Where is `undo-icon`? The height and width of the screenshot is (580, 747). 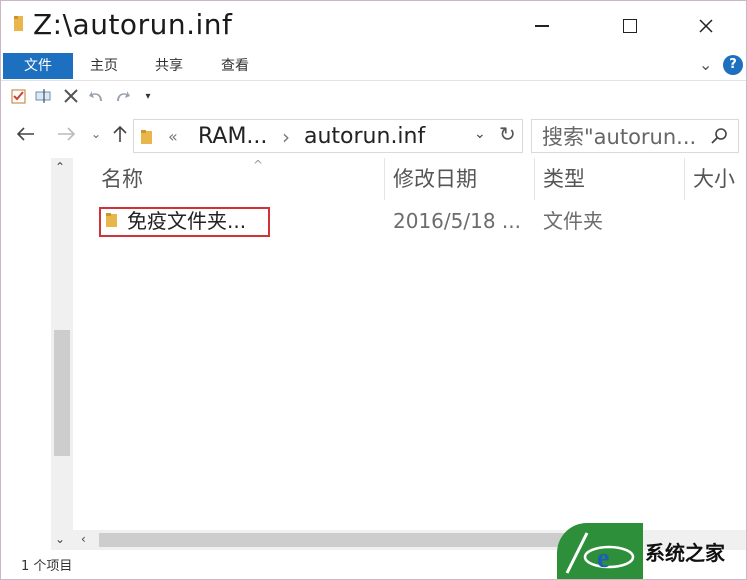 undo-icon is located at coordinates (95, 96).